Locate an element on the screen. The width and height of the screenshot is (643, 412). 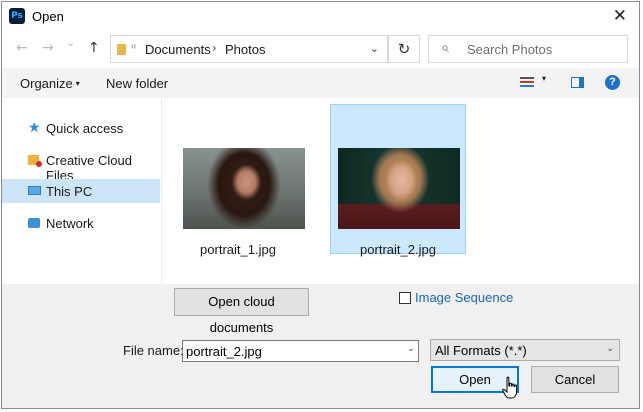
recent-locations-chevron-icon: ⌄ is located at coordinates (70, 42).